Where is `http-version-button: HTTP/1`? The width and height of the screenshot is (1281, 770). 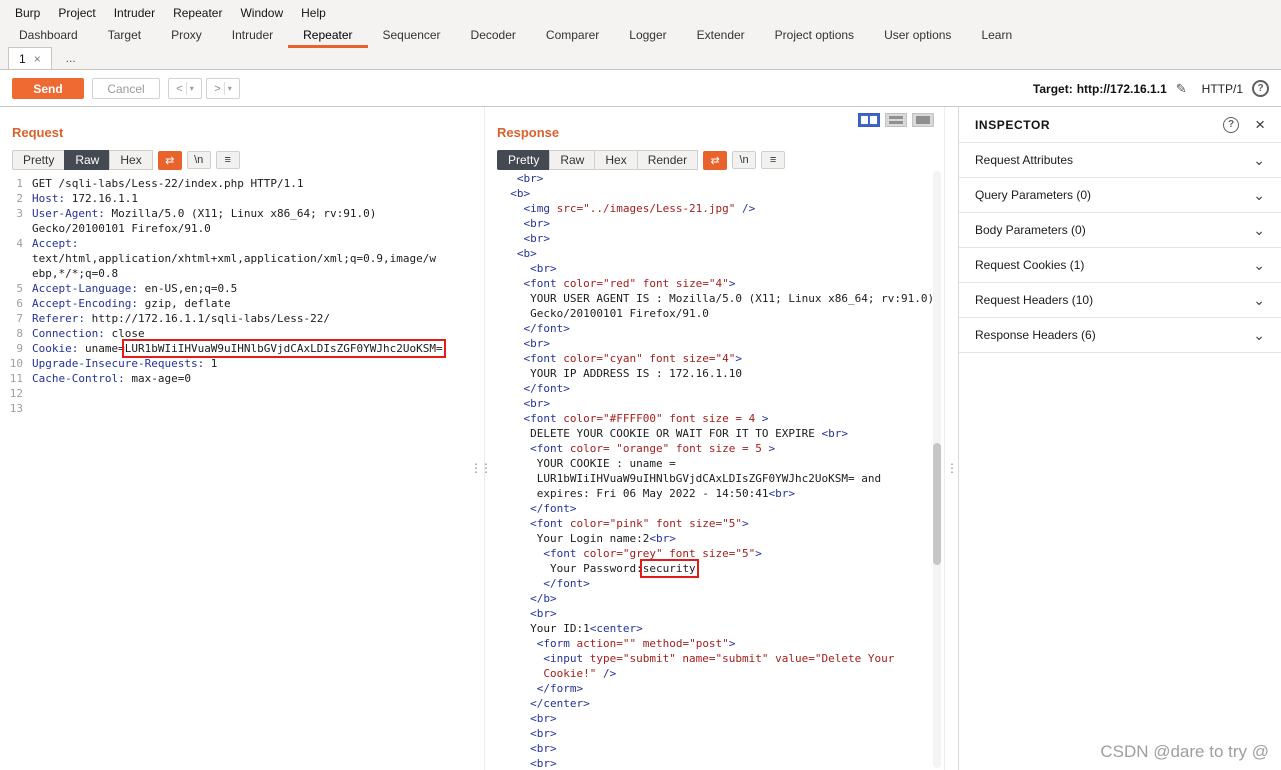
http-version-button: HTTP/1 is located at coordinates (1222, 89).